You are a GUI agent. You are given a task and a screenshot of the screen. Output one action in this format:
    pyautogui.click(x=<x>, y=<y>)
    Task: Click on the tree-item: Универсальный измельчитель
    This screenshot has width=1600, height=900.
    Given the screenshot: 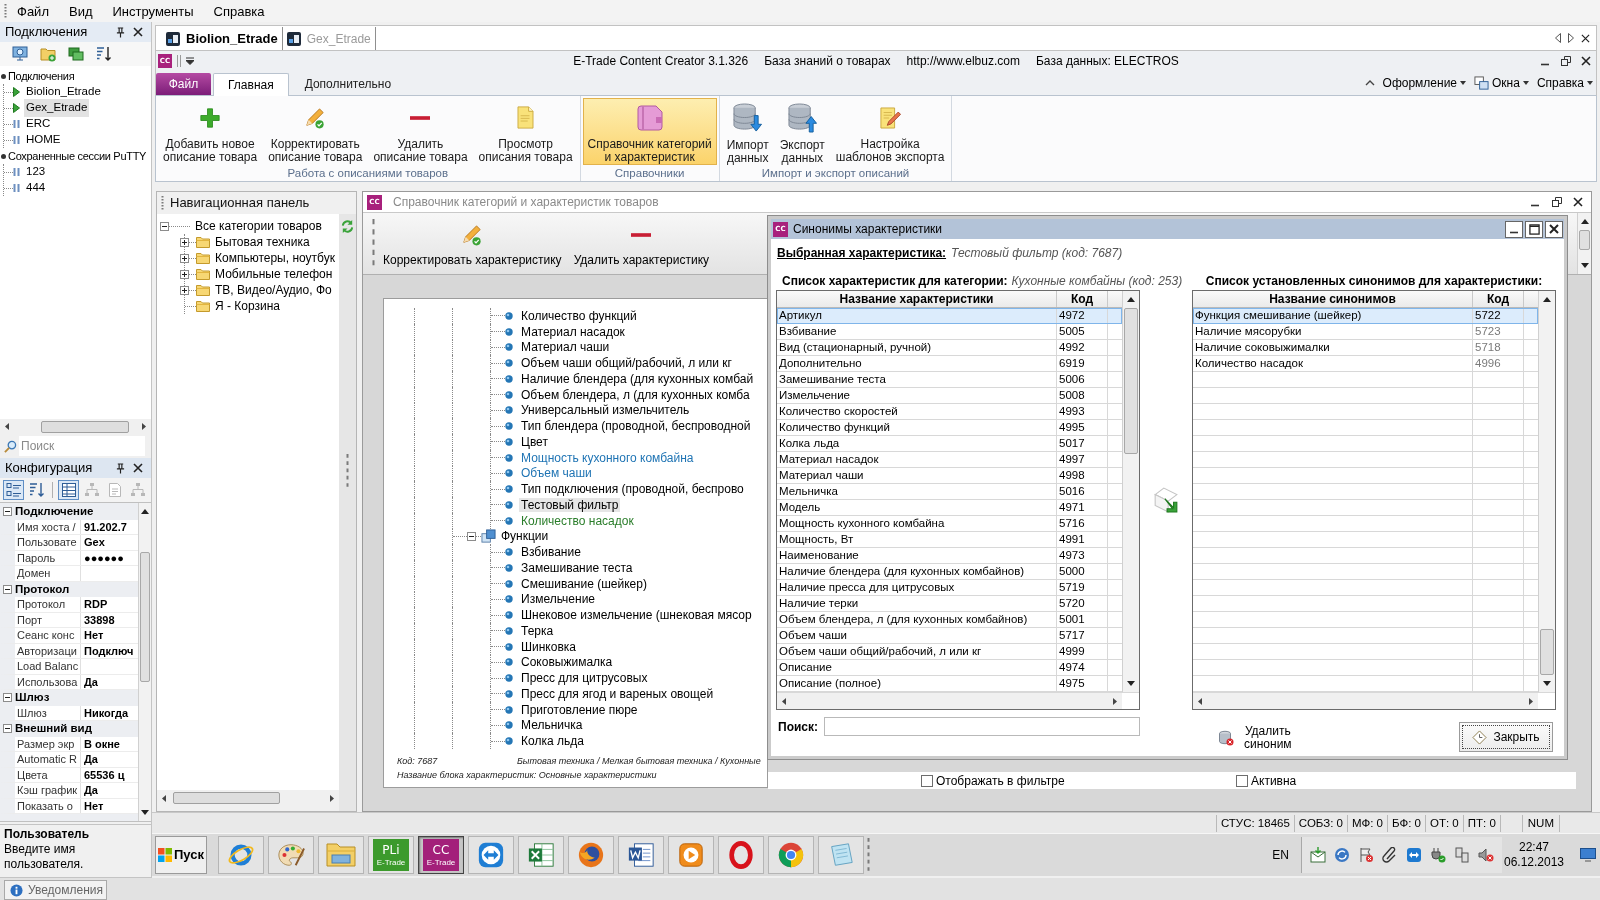 What is the action you would take?
    pyautogui.click(x=605, y=410)
    